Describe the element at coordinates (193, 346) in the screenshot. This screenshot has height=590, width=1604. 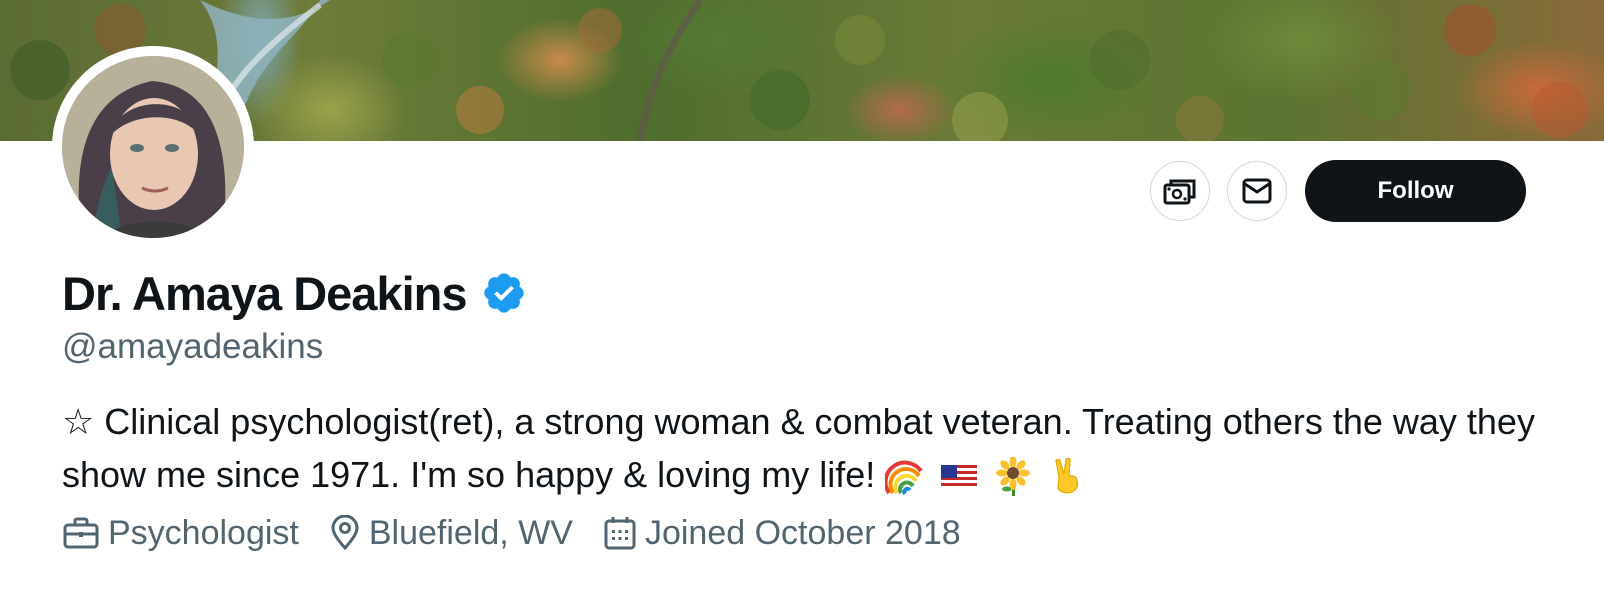
I see `handle: @amayadeakins` at that location.